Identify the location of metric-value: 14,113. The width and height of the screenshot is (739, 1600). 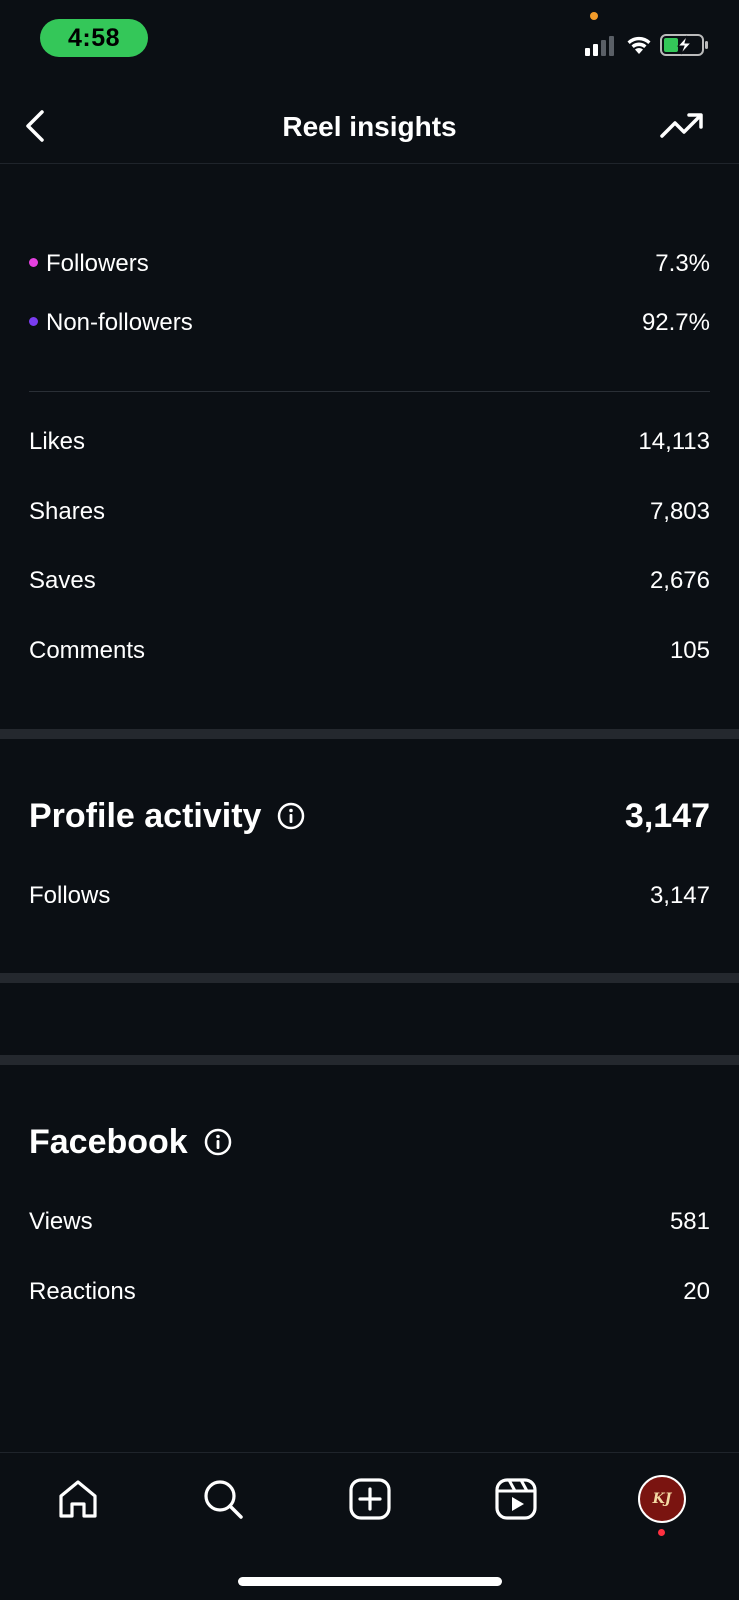
(674, 441).